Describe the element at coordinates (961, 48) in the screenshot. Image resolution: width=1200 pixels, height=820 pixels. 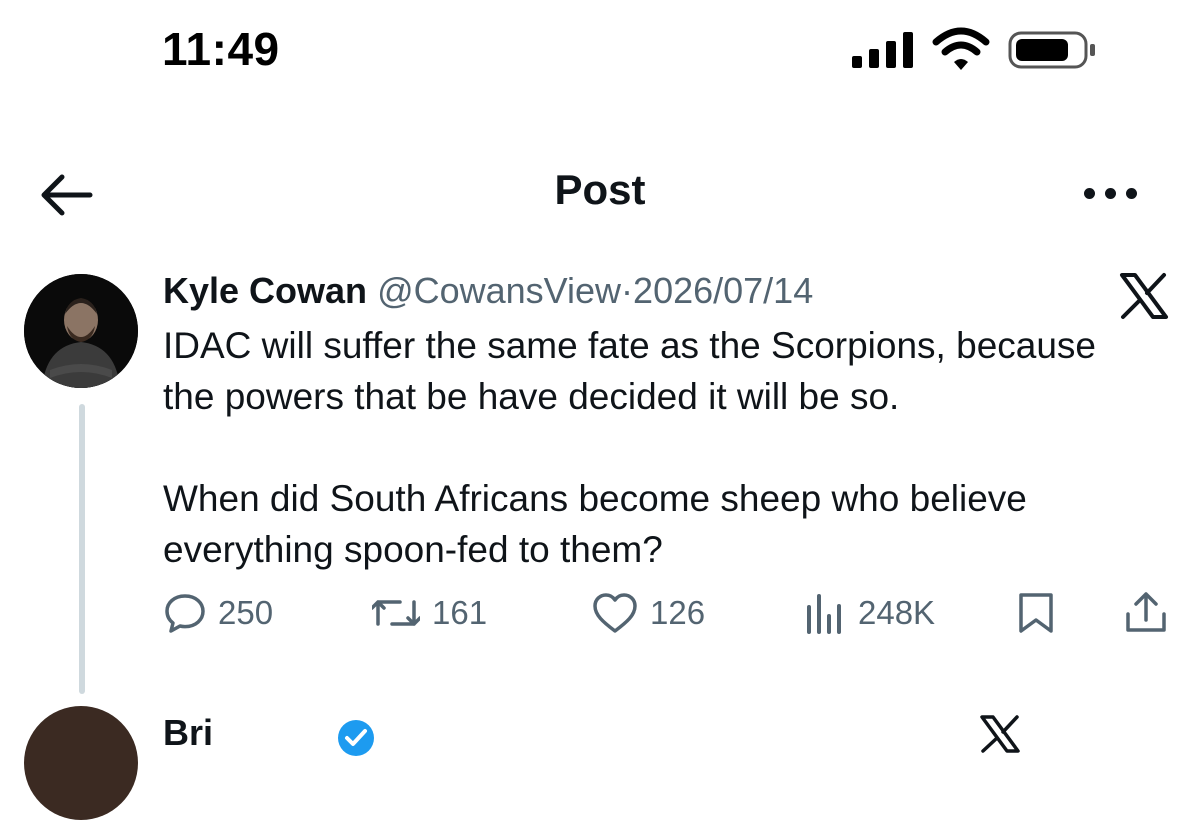
I see `wifi-icon` at that location.